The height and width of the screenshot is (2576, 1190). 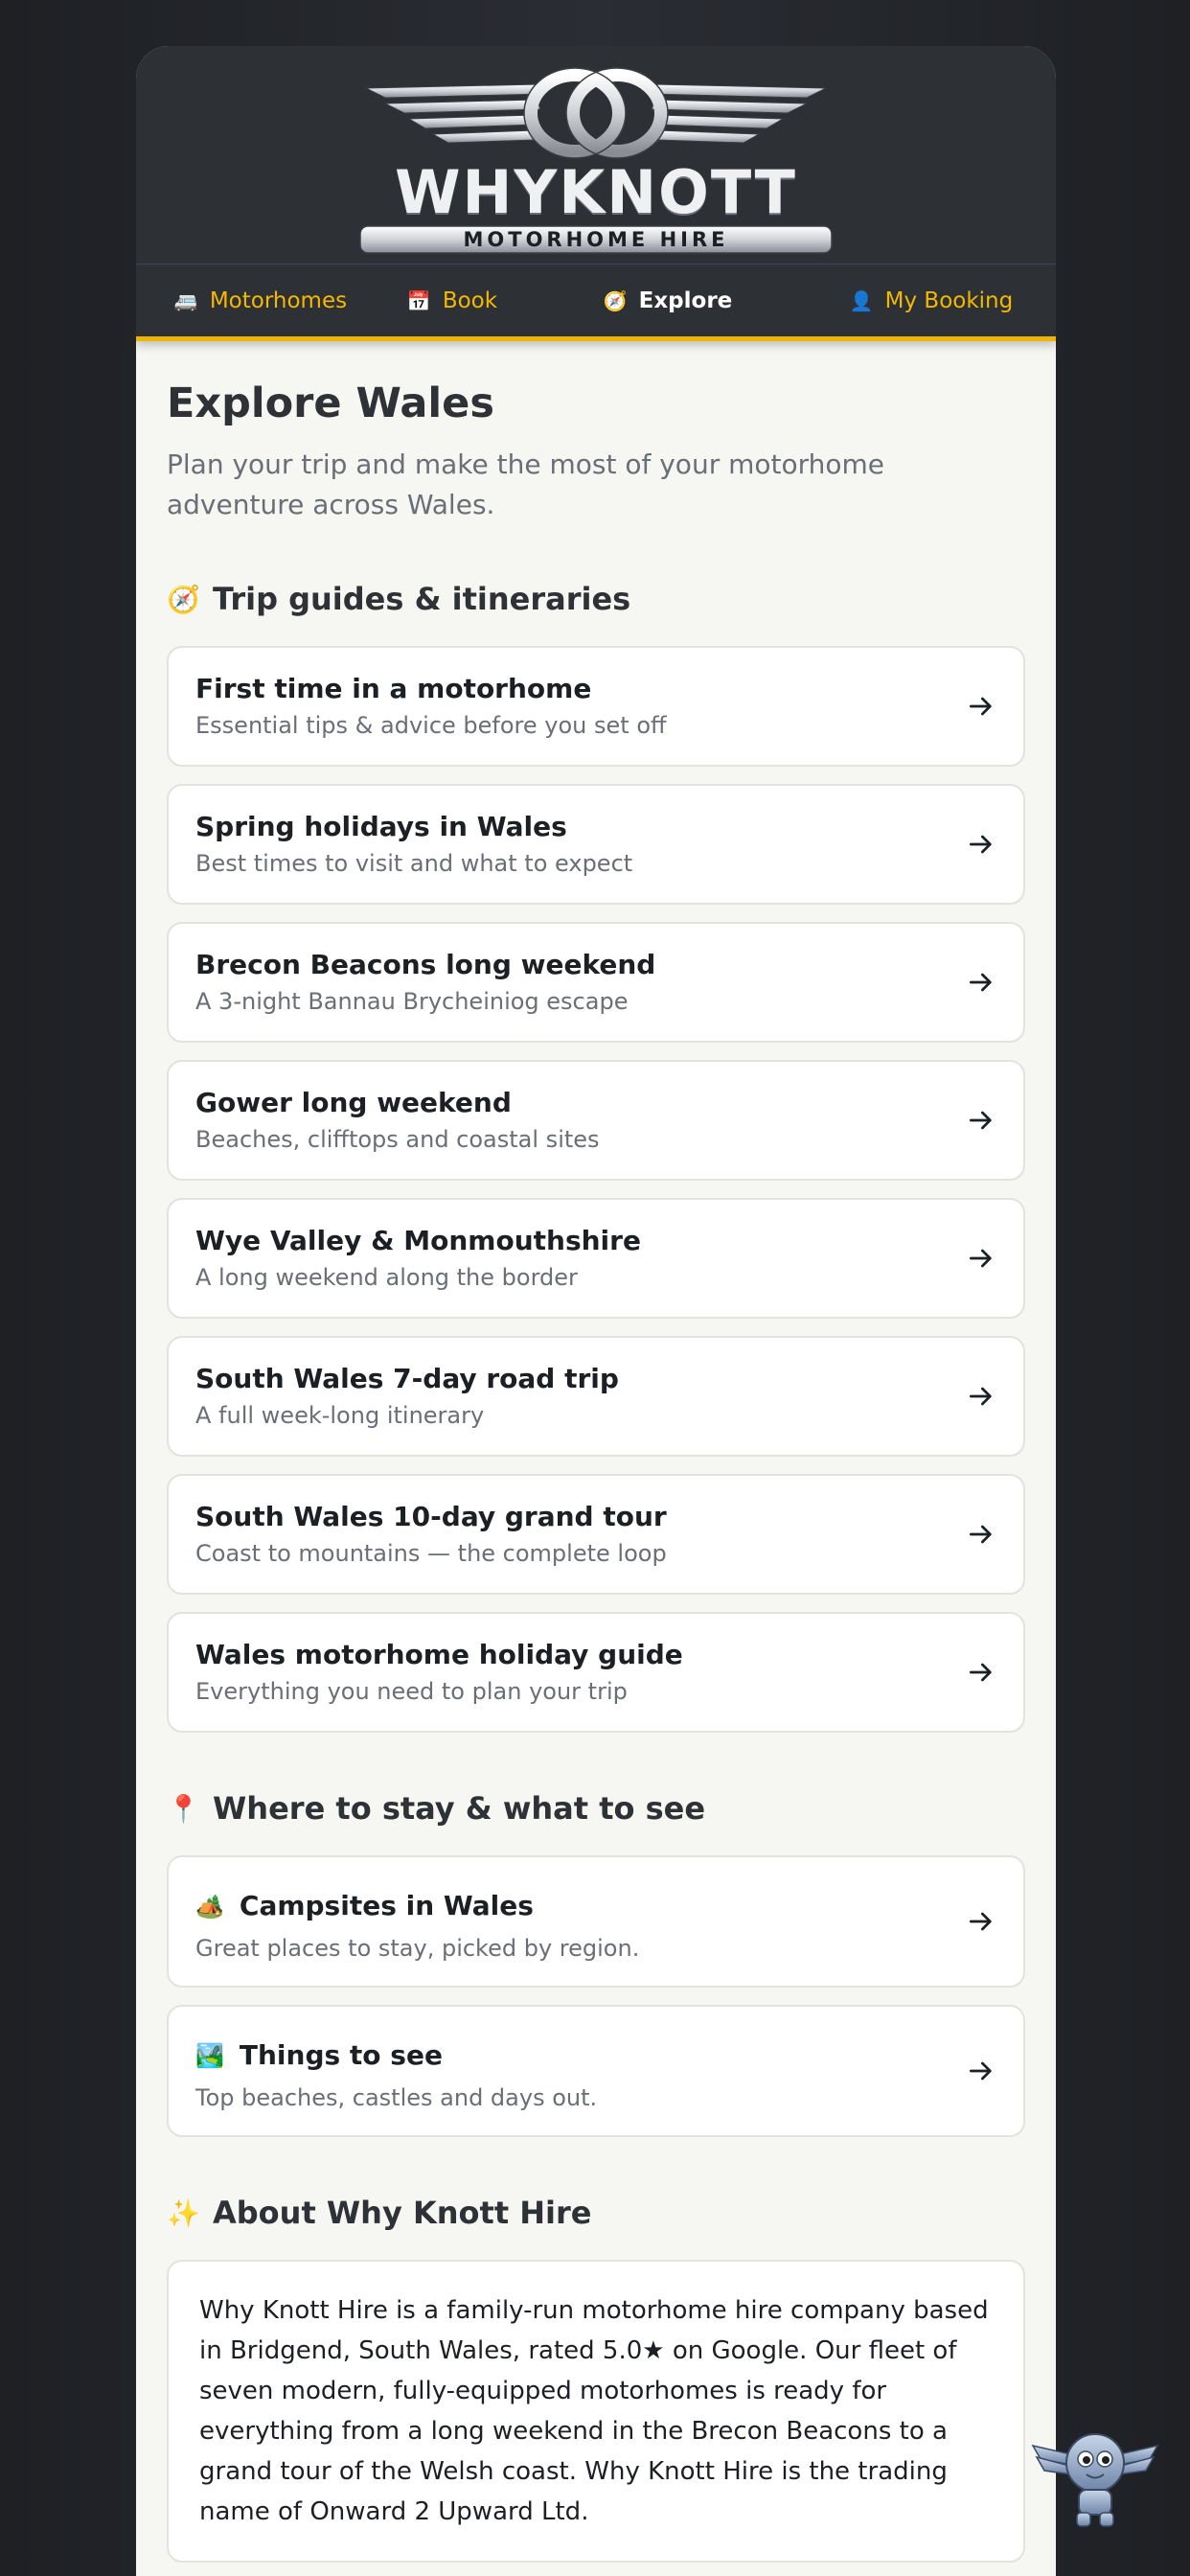 I want to click on page-title: Explore Wales, so click(x=331, y=403).